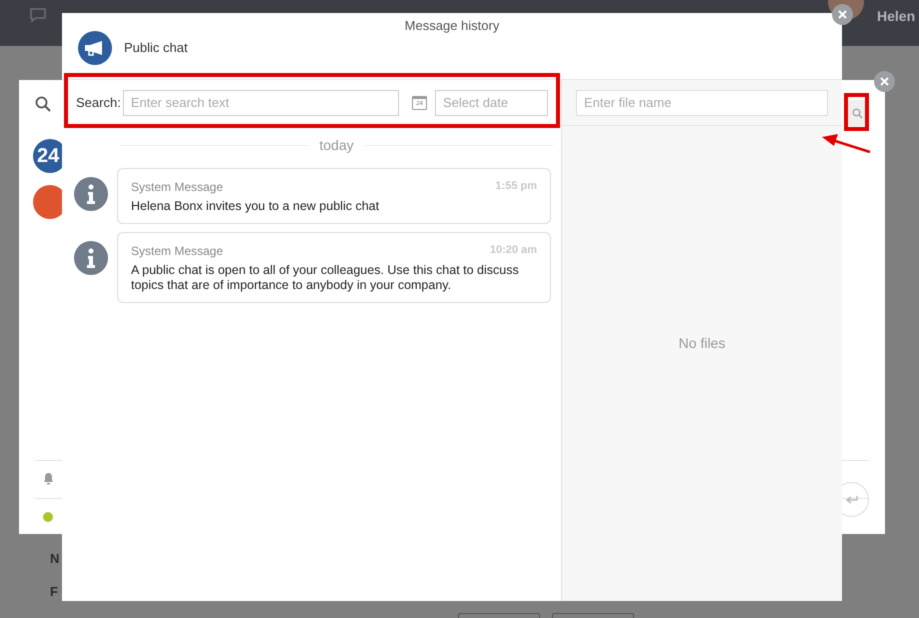  I want to click on search-field: Enter search text, so click(261, 103).